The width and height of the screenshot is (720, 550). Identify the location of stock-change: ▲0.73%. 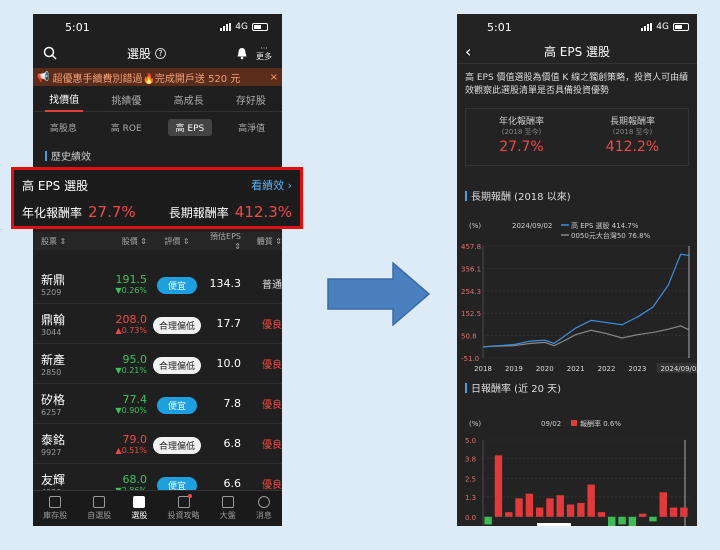
(131, 330).